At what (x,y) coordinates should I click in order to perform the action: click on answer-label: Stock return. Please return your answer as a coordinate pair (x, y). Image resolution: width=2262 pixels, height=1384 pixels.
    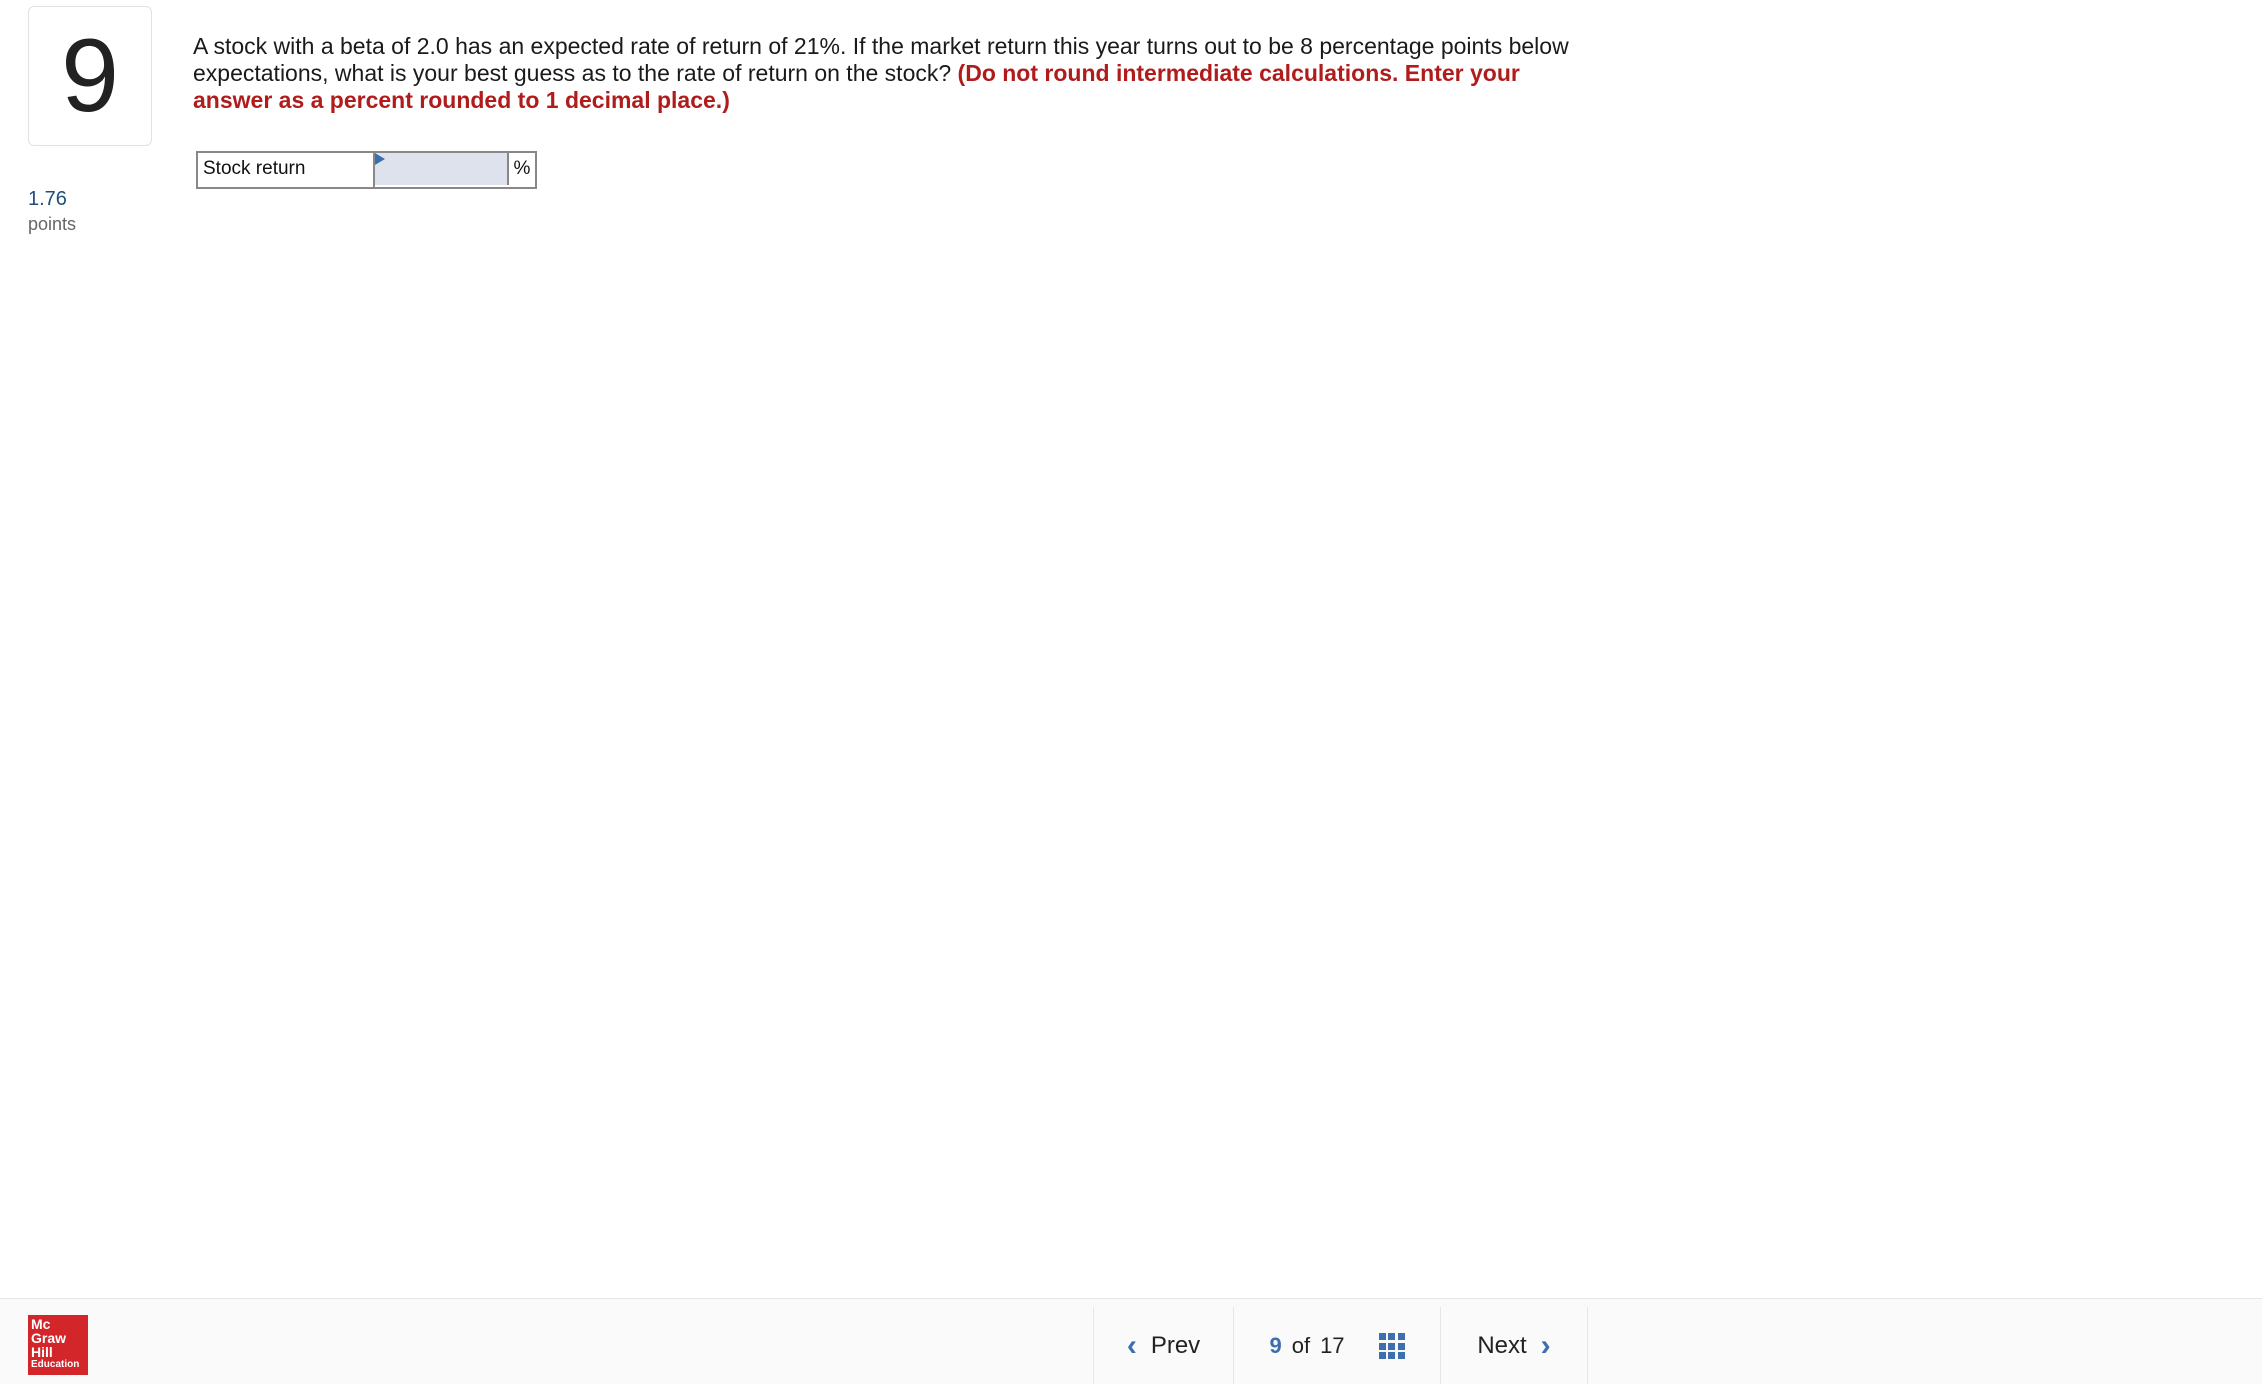
    Looking at the image, I should click on (286, 170).